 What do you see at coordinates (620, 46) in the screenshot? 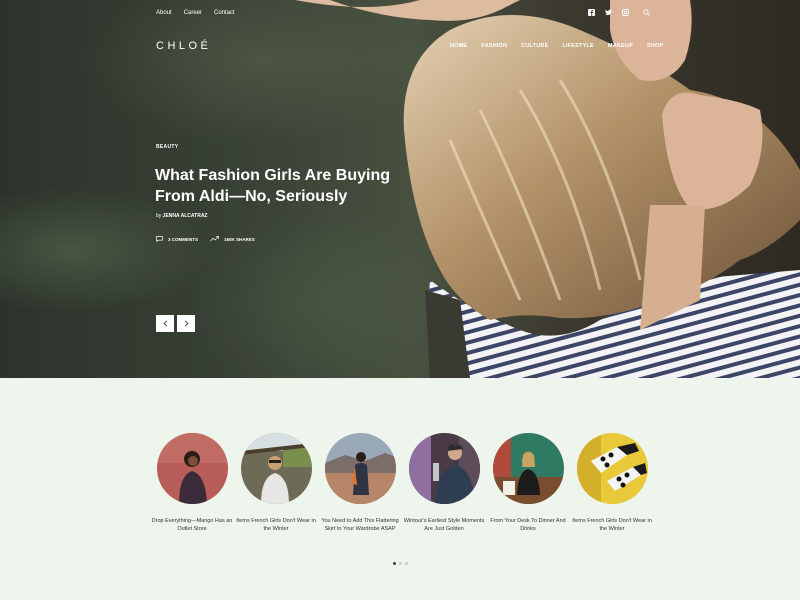
I see `nav-makeup-link: MAKEUP` at bounding box center [620, 46].